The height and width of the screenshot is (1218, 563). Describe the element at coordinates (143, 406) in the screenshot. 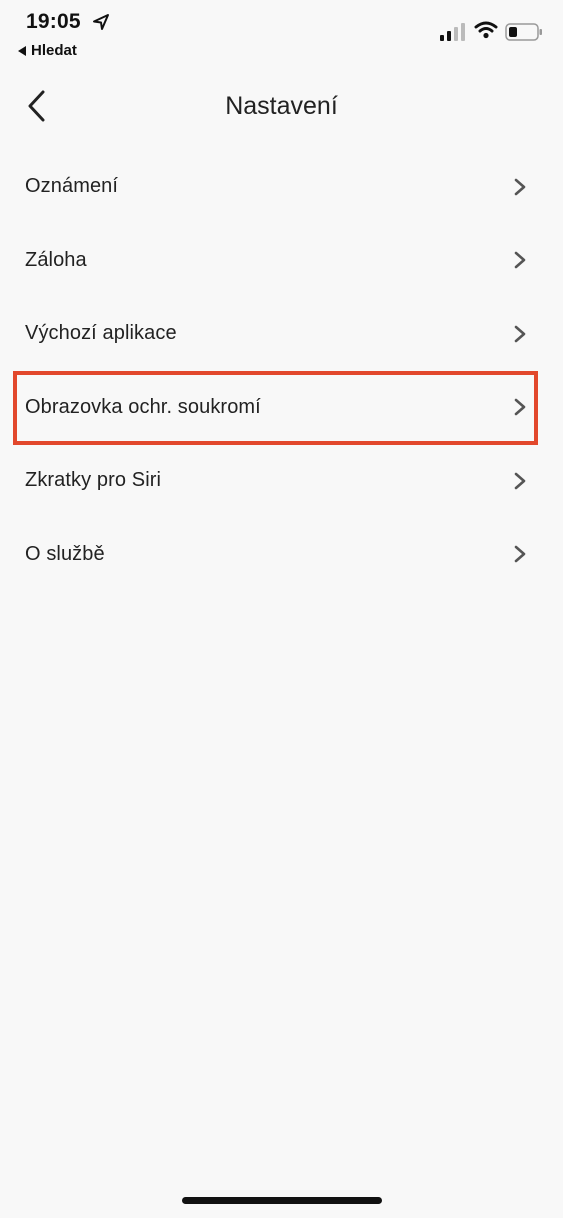

I see `menu-item-label: Obrazovka ochr. soukromí` at that location.